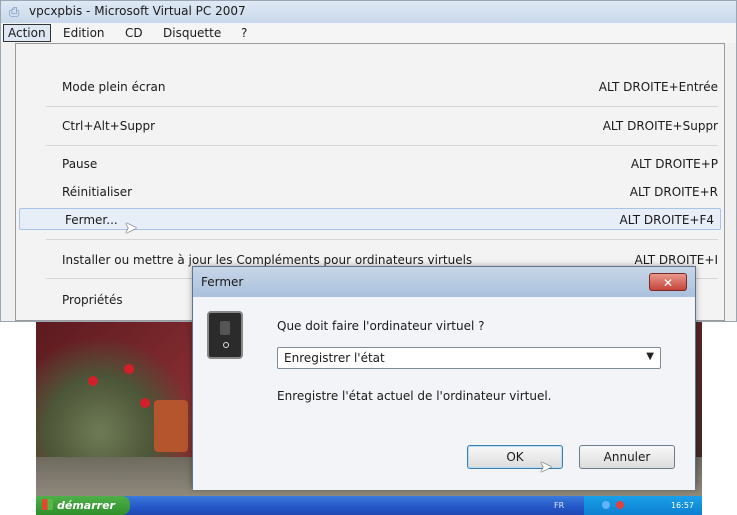 The height and width of the screenshot is (515, 737). I want to click on switch-dot, so click(226, 345).